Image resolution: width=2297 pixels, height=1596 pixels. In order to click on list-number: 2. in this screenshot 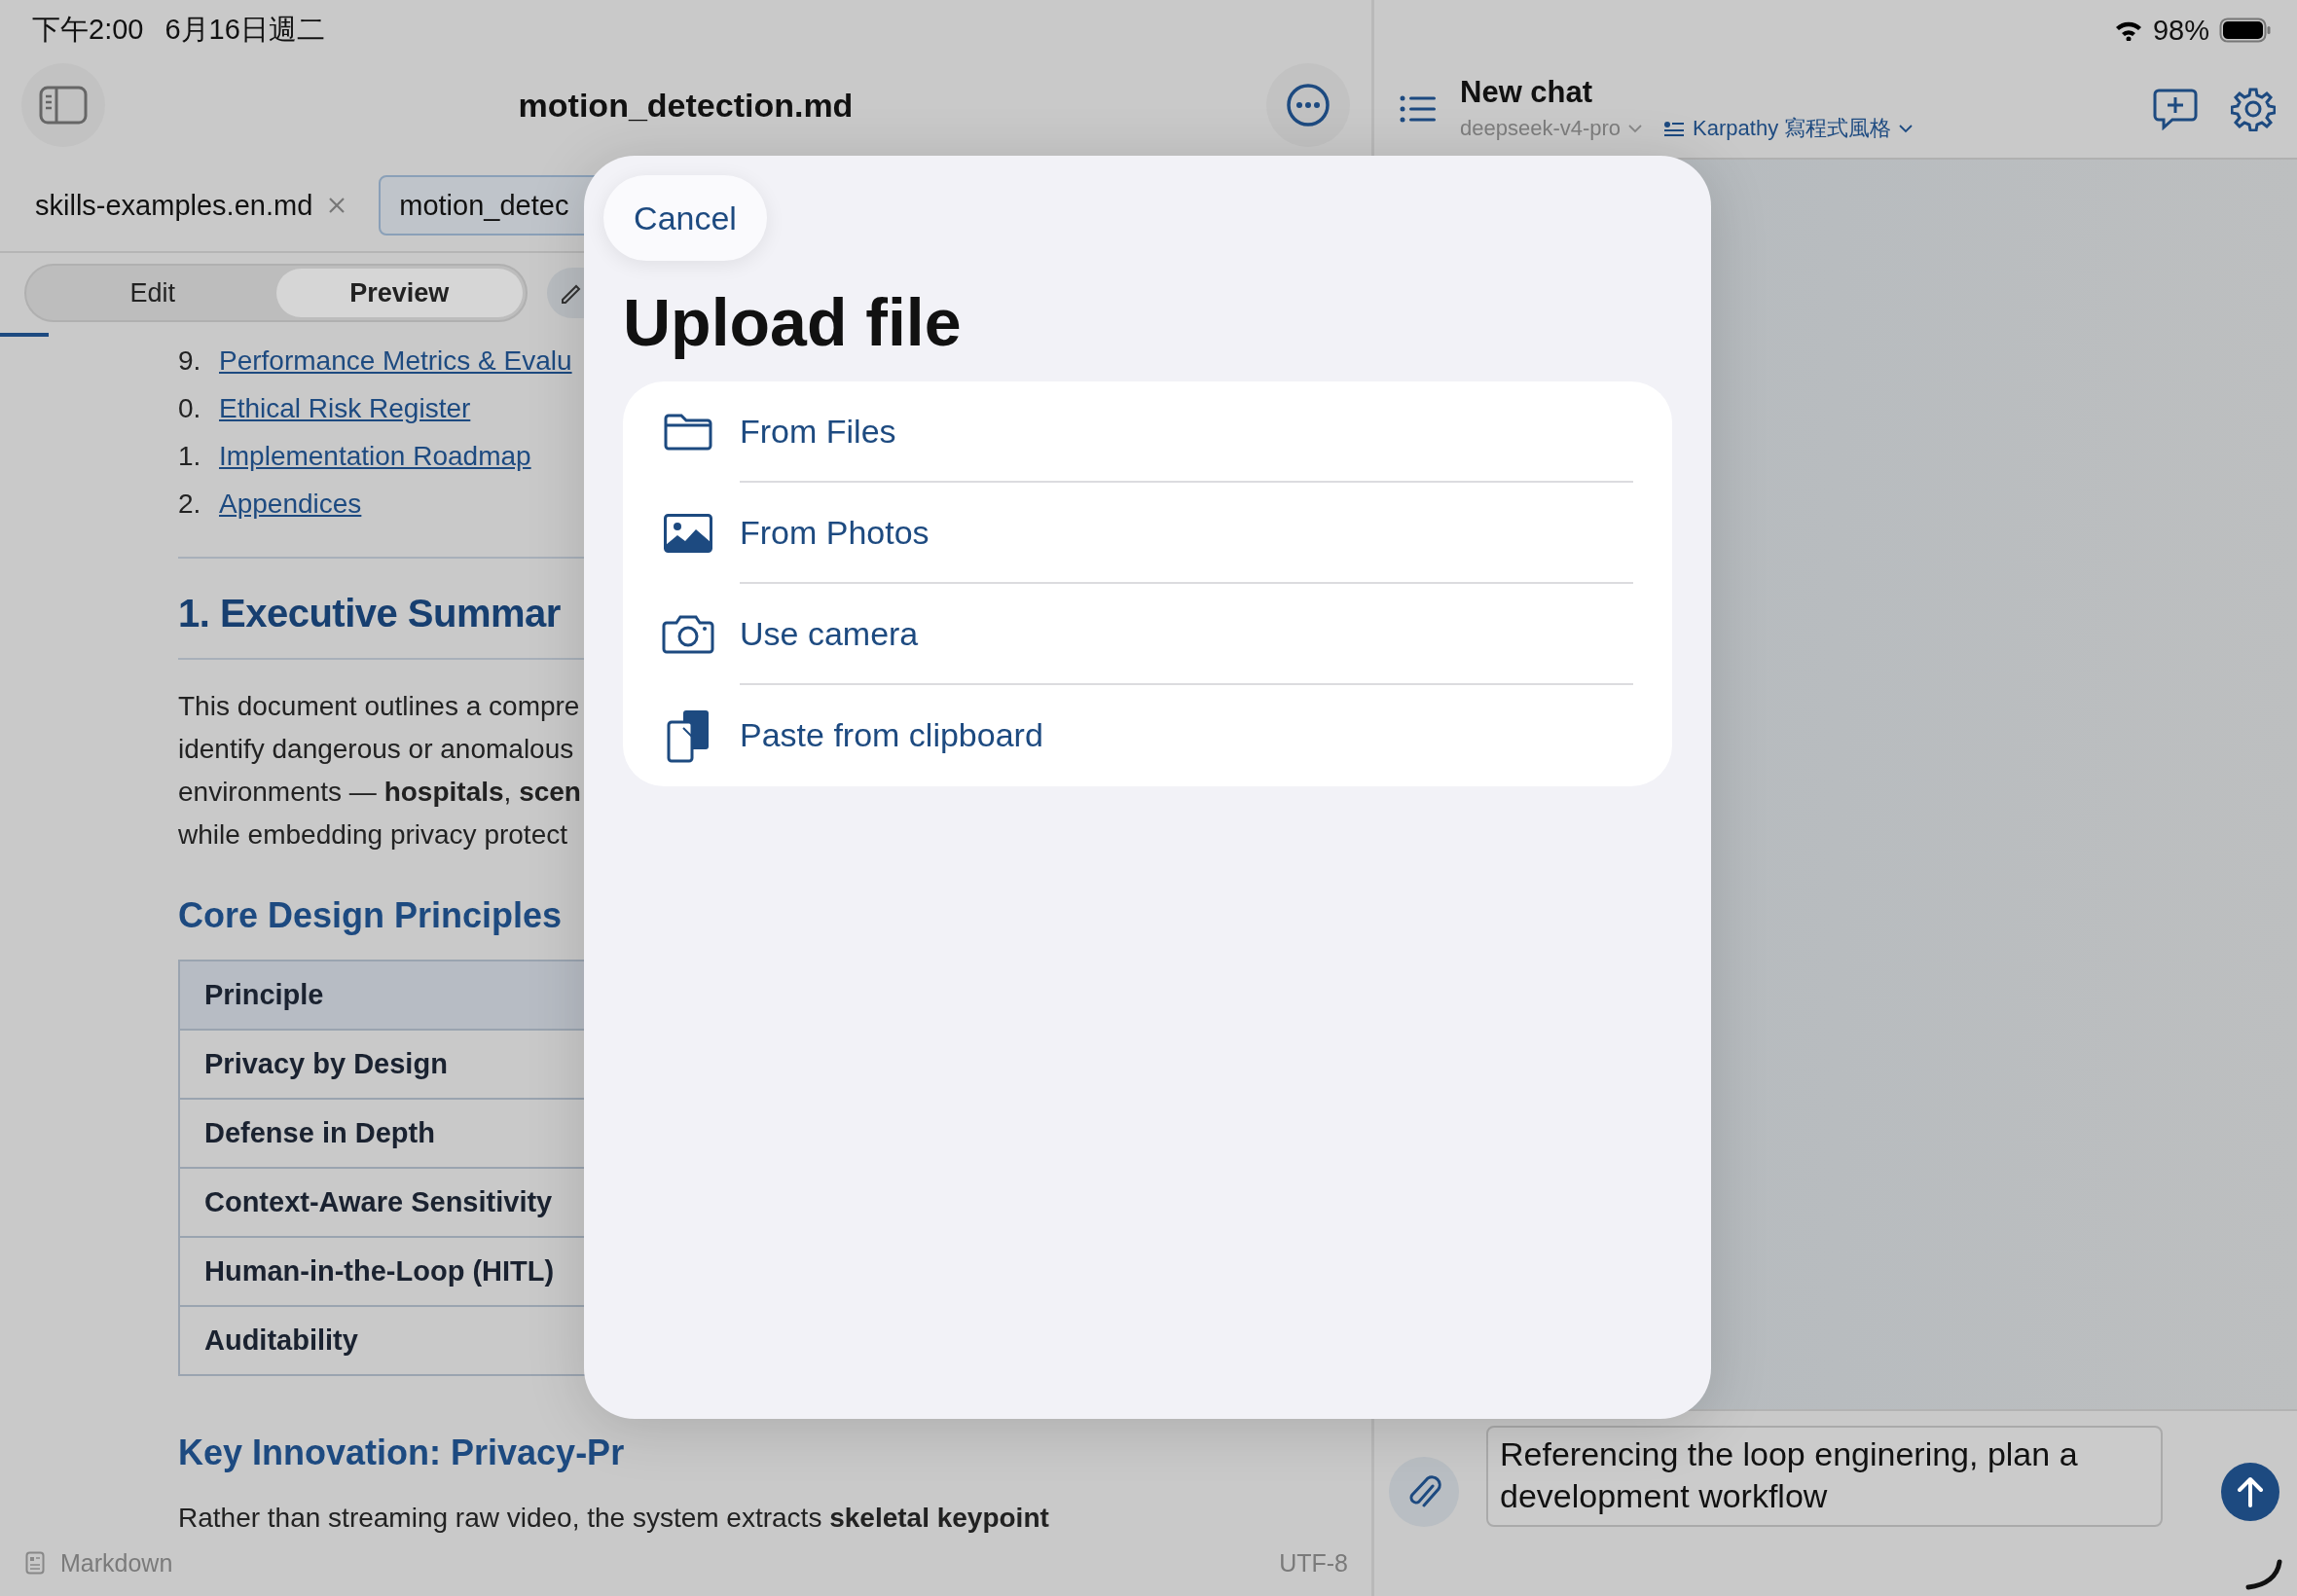, I will do `click(190, 504)`.